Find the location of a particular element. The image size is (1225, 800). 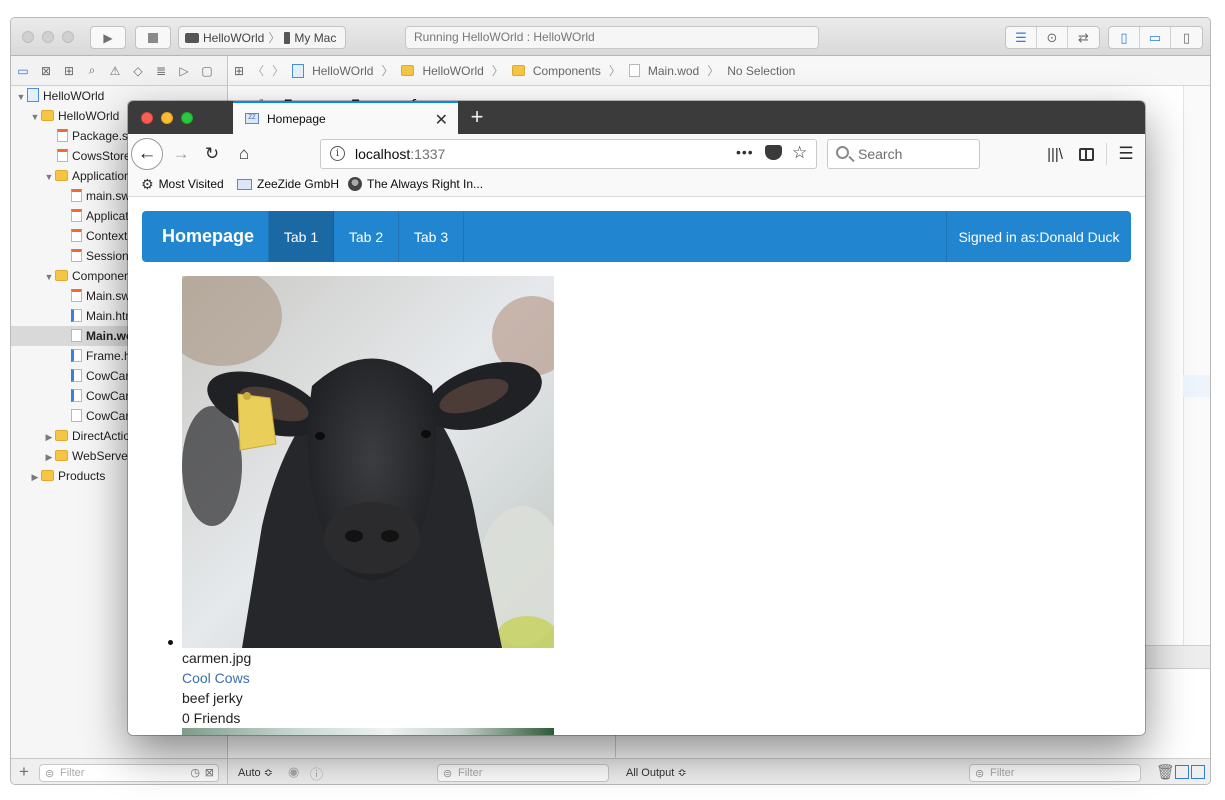

menu-button: ☰ is located at coordinates (1126, 154).